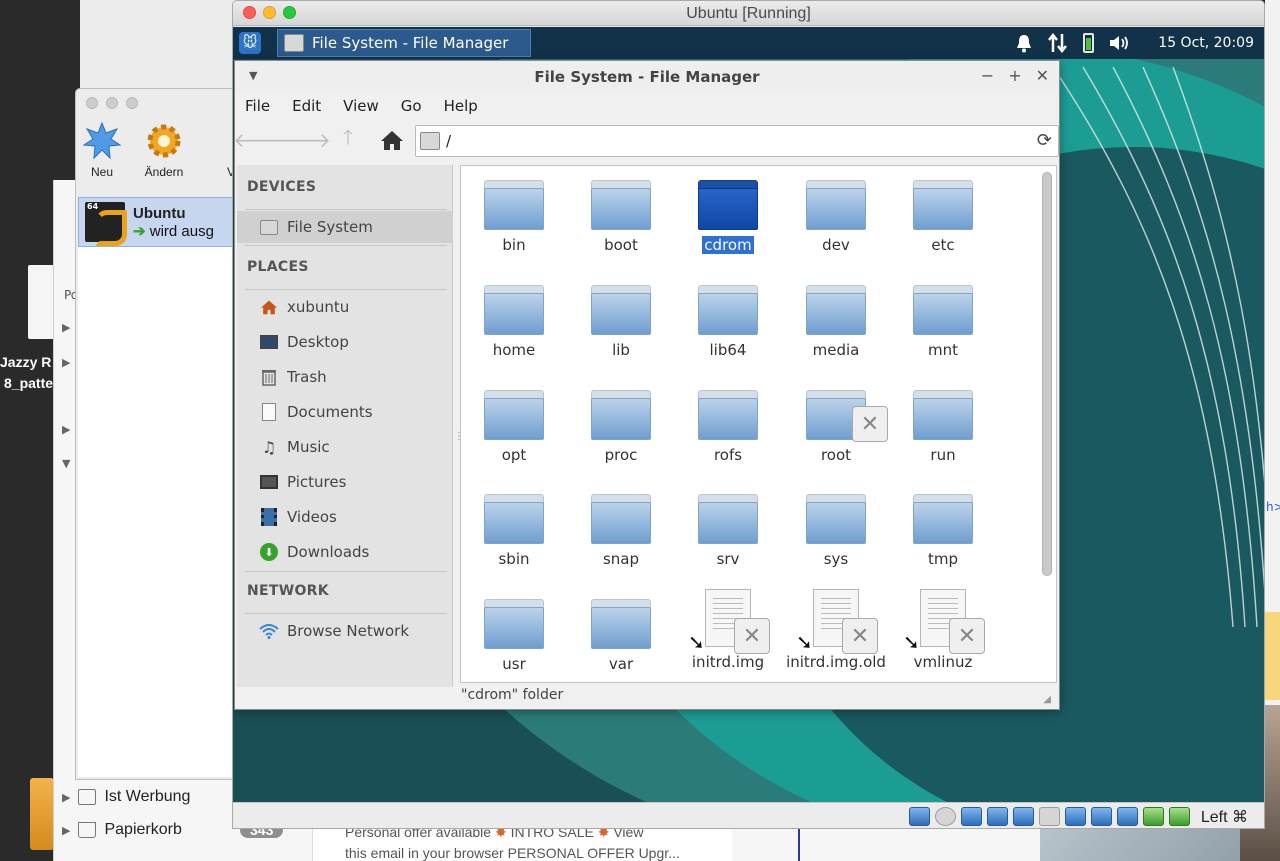 The width and height of the screenshot is (1280, 861). Describe the element at coordinates (257, 106) in the screenshot. I see `menu-file: File` at that location.